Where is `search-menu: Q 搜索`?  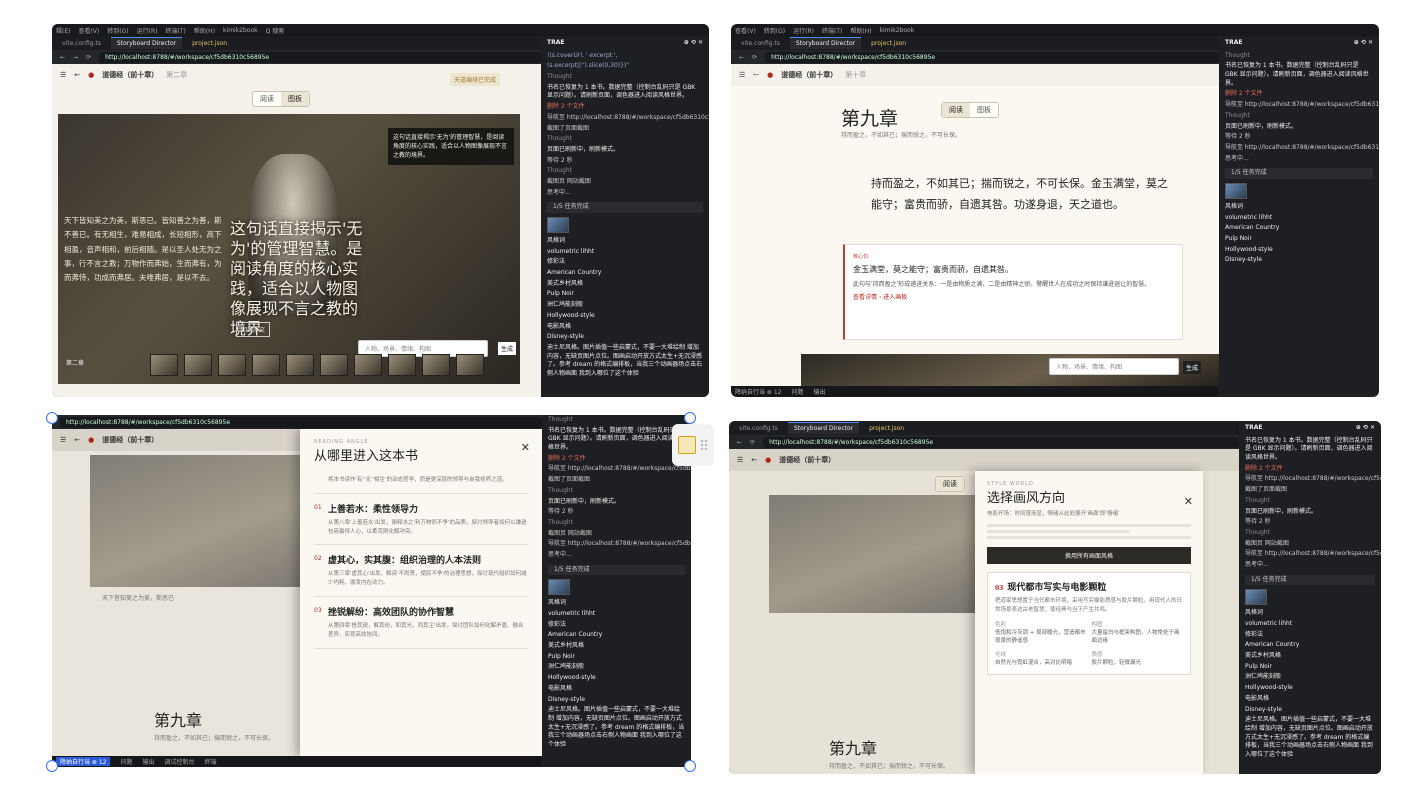 search-menu: Q 搜索 is located at coordinates (275, 30).